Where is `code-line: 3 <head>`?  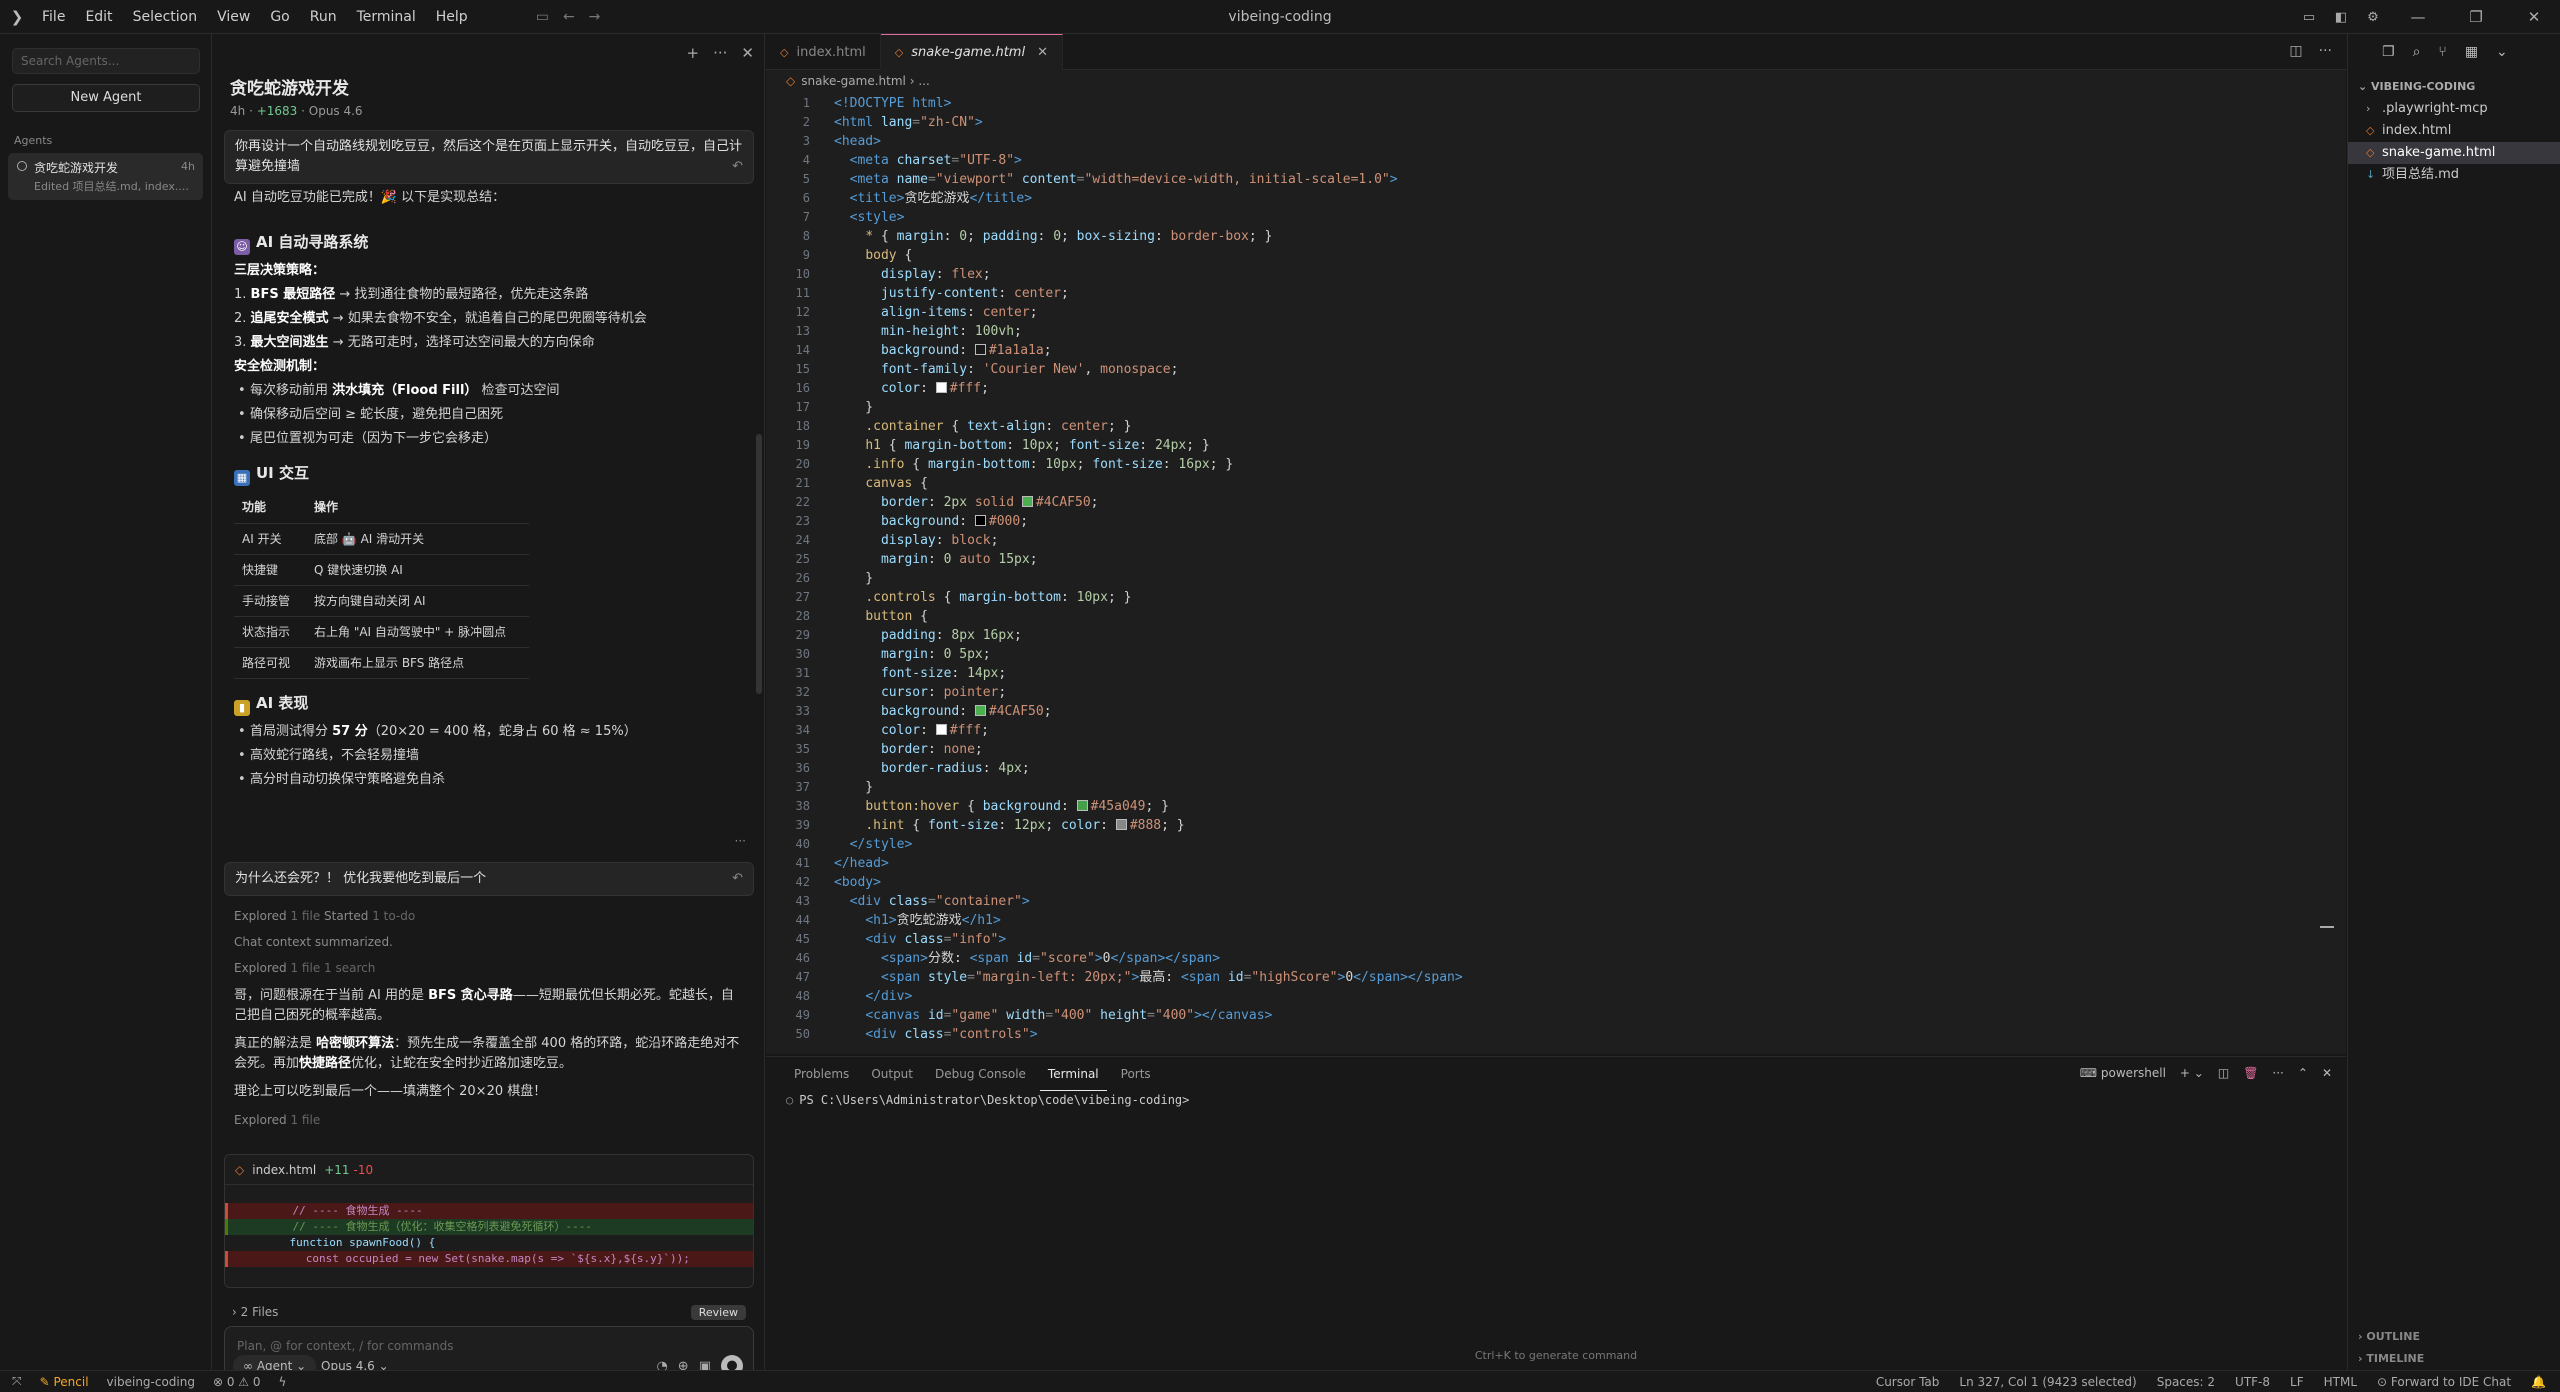
code-line: 3 <head> is located at coordinates (1556, 141).